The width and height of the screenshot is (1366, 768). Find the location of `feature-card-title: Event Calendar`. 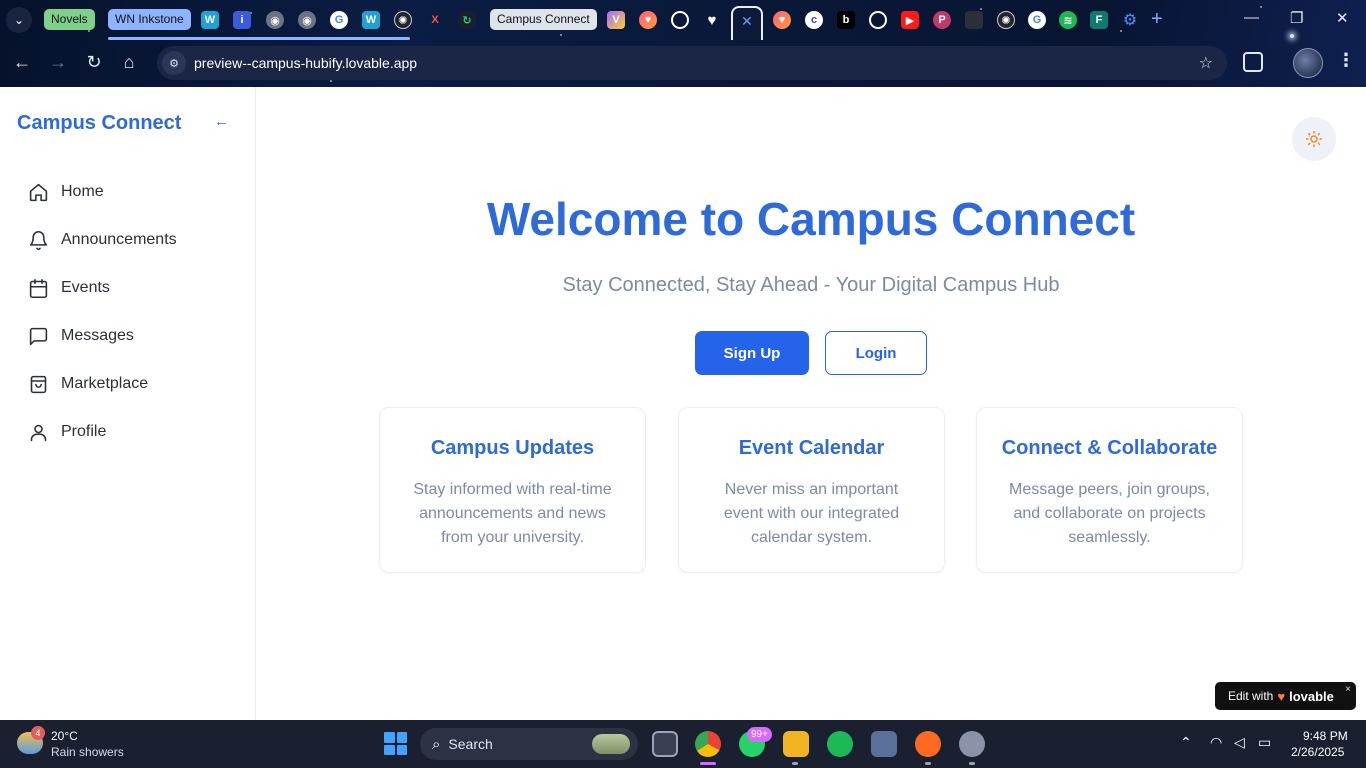

feature-card-title: Event Calendar is located at coordinates (811, 448).